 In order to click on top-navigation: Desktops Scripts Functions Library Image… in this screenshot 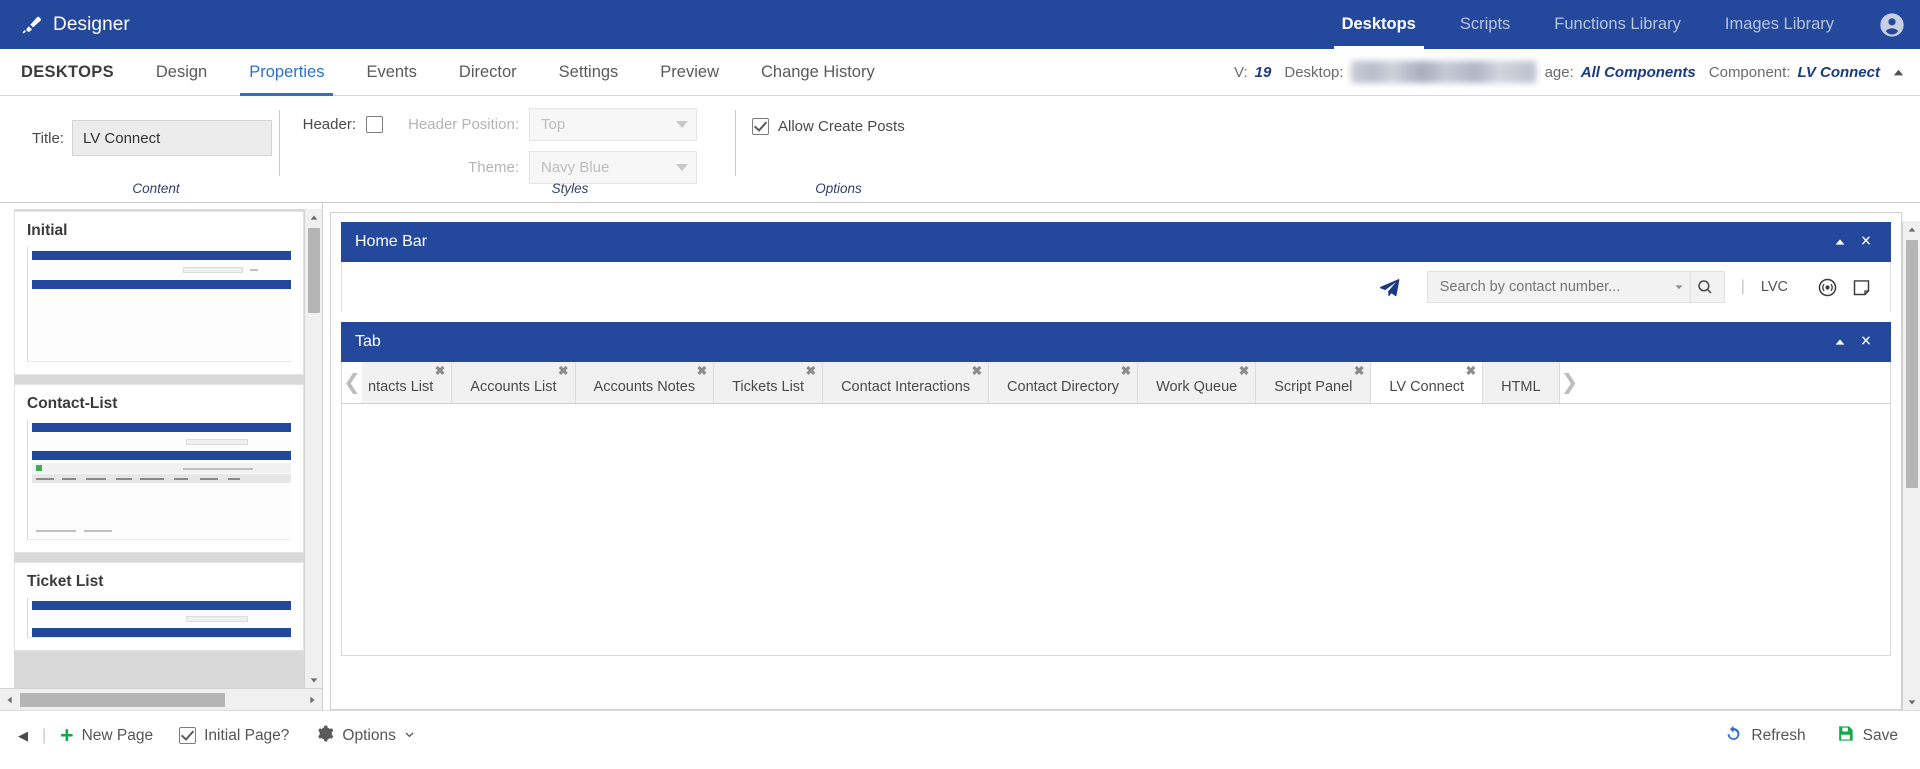, I will do `click(1592, 24)`.